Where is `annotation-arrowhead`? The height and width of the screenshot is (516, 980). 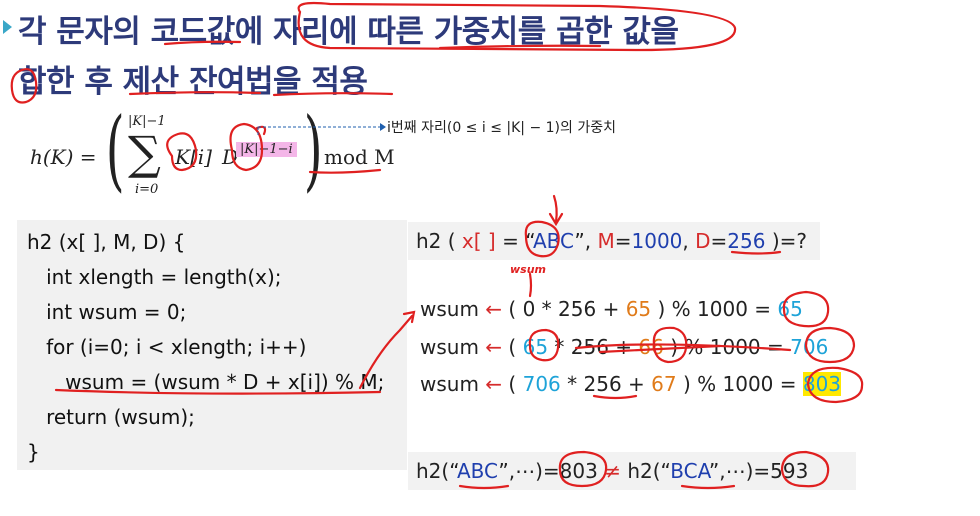
annotation-arrowhead is located at coordinates (383, 127).